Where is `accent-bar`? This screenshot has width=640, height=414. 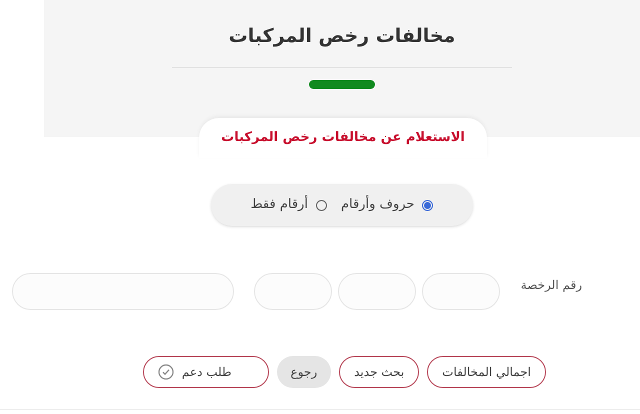 accent-bar is located at coordinates (342, 84).